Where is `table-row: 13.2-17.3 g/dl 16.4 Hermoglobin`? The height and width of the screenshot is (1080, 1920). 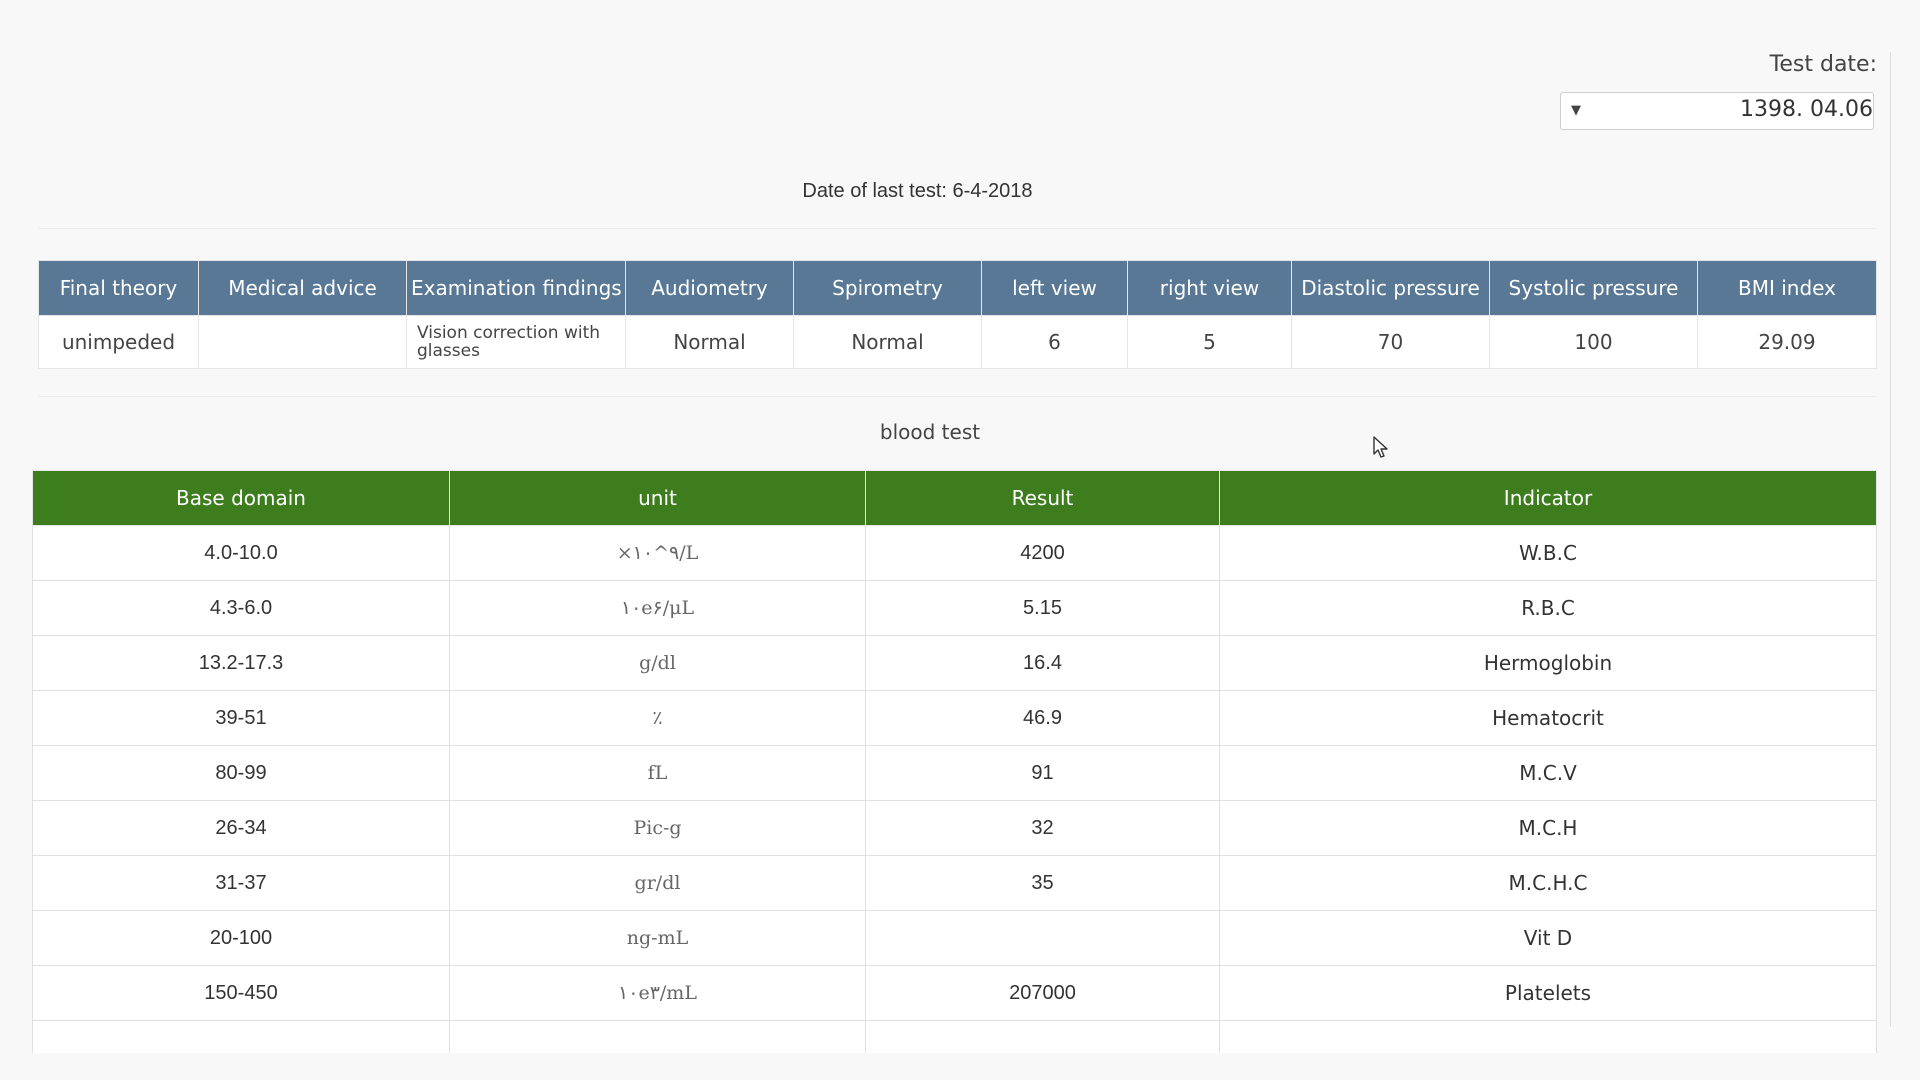
table-row: 13.2-17.3 g/dl 16.4 Hermoglobin is located at coordinates (954, 663).